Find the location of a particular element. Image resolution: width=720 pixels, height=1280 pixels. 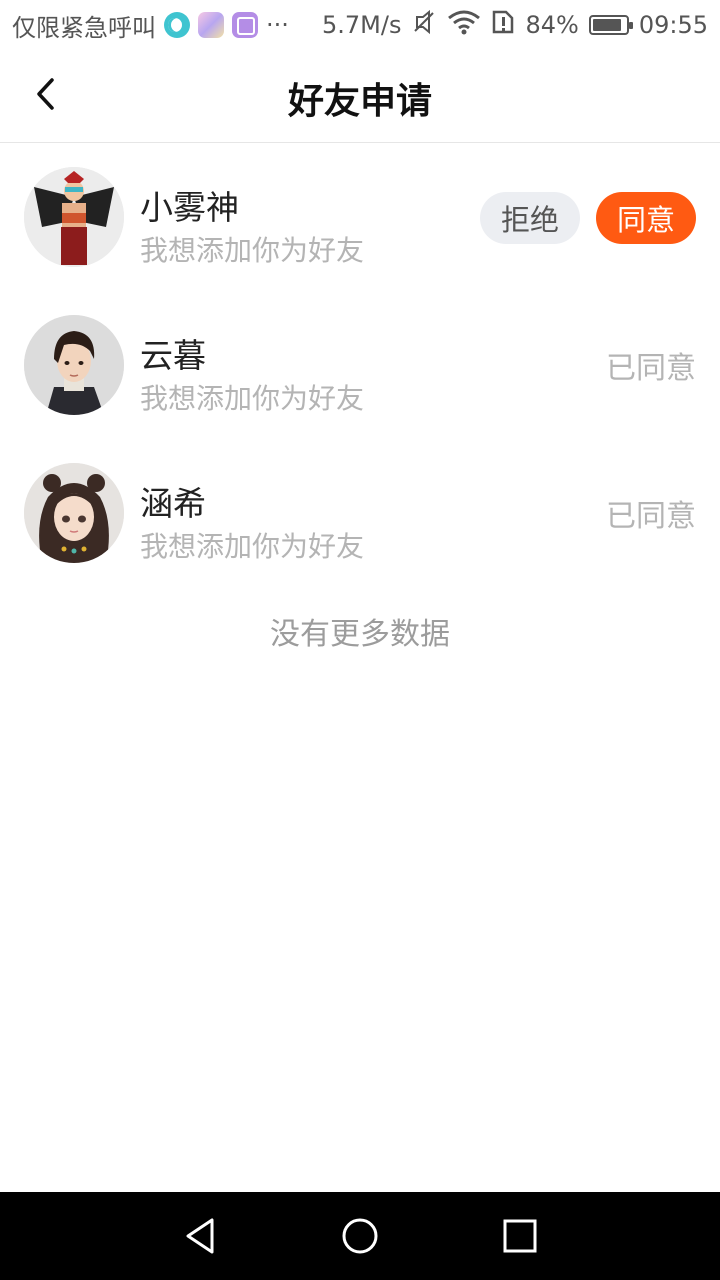

reject-button: 拒绝 is located at coordinates (530, 218).